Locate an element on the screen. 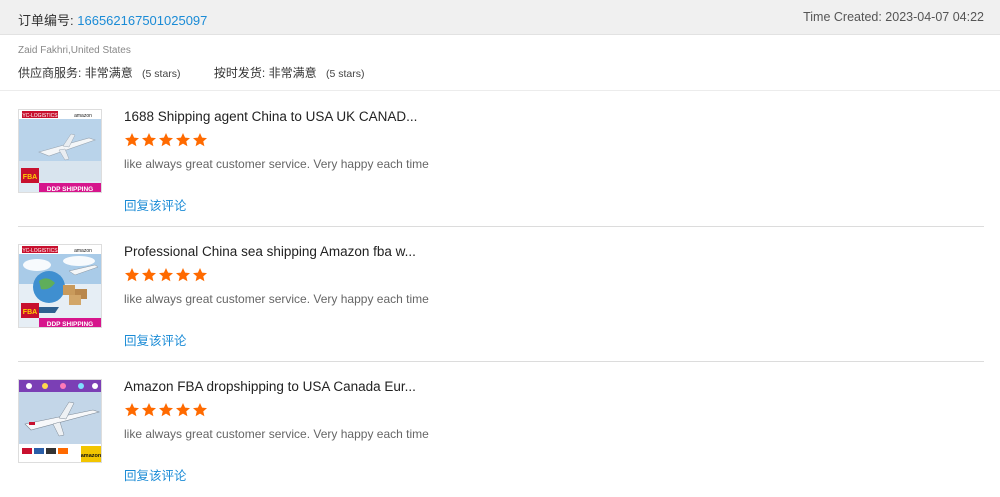 The height and width of the screenshot is (497, 1000). rating-label: 供应商服务: is located at coordinates (50, 73).